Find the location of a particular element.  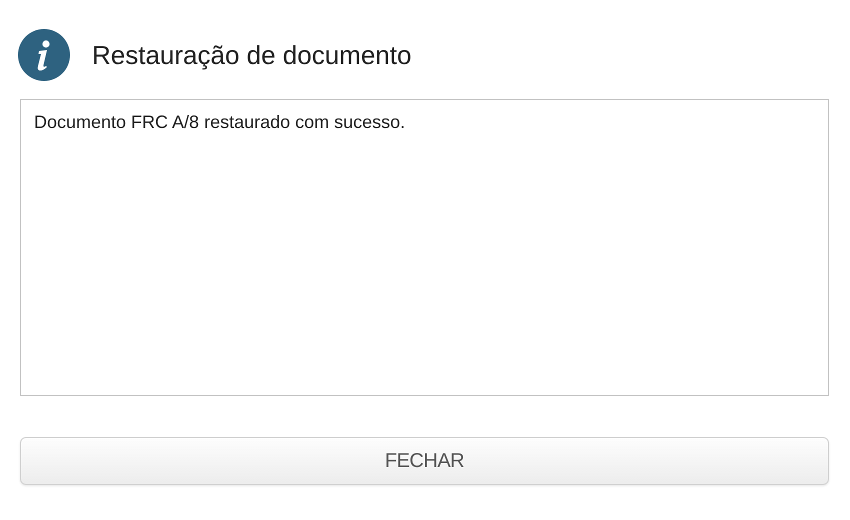

message-text: Documento FRC A/8 restaurado com sucesso. is located at coordinates (220, 122).